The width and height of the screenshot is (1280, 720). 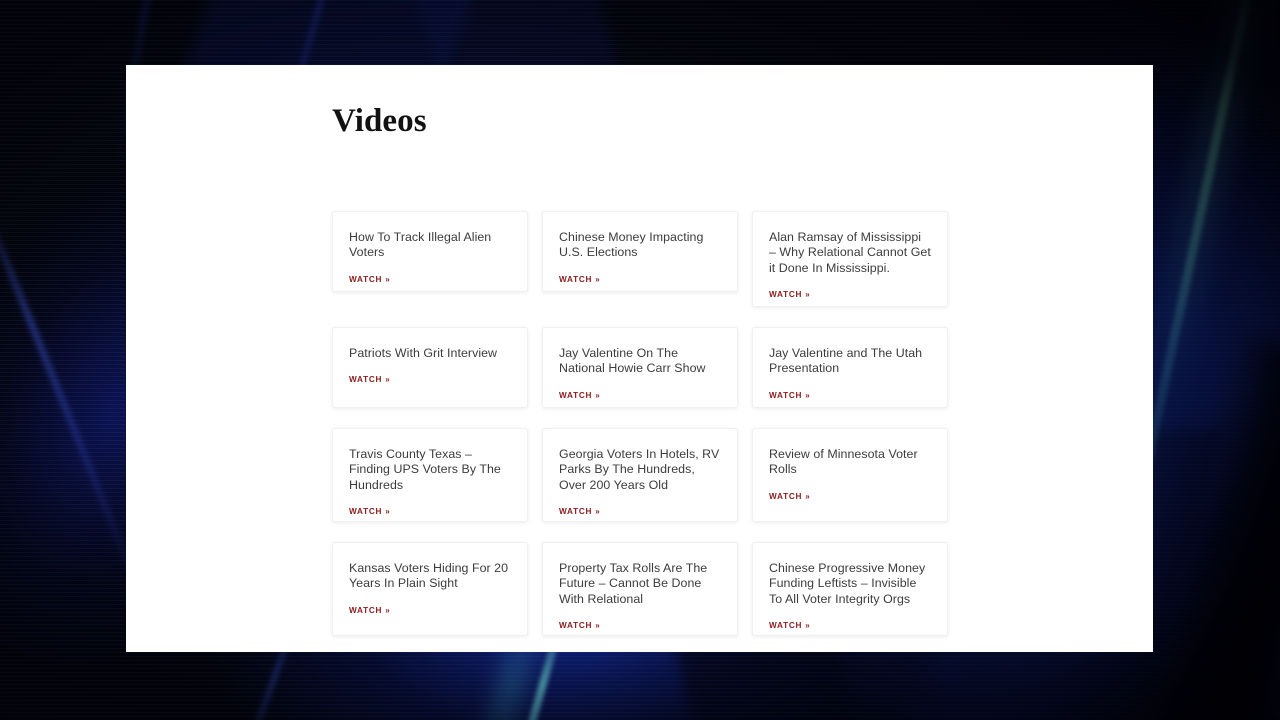 What do you see at coordinates (631, 245) in the screenshot?
I see `video-card-title: Chinese Money Impacting U.S. Elections` at bounding box center [631, 245].